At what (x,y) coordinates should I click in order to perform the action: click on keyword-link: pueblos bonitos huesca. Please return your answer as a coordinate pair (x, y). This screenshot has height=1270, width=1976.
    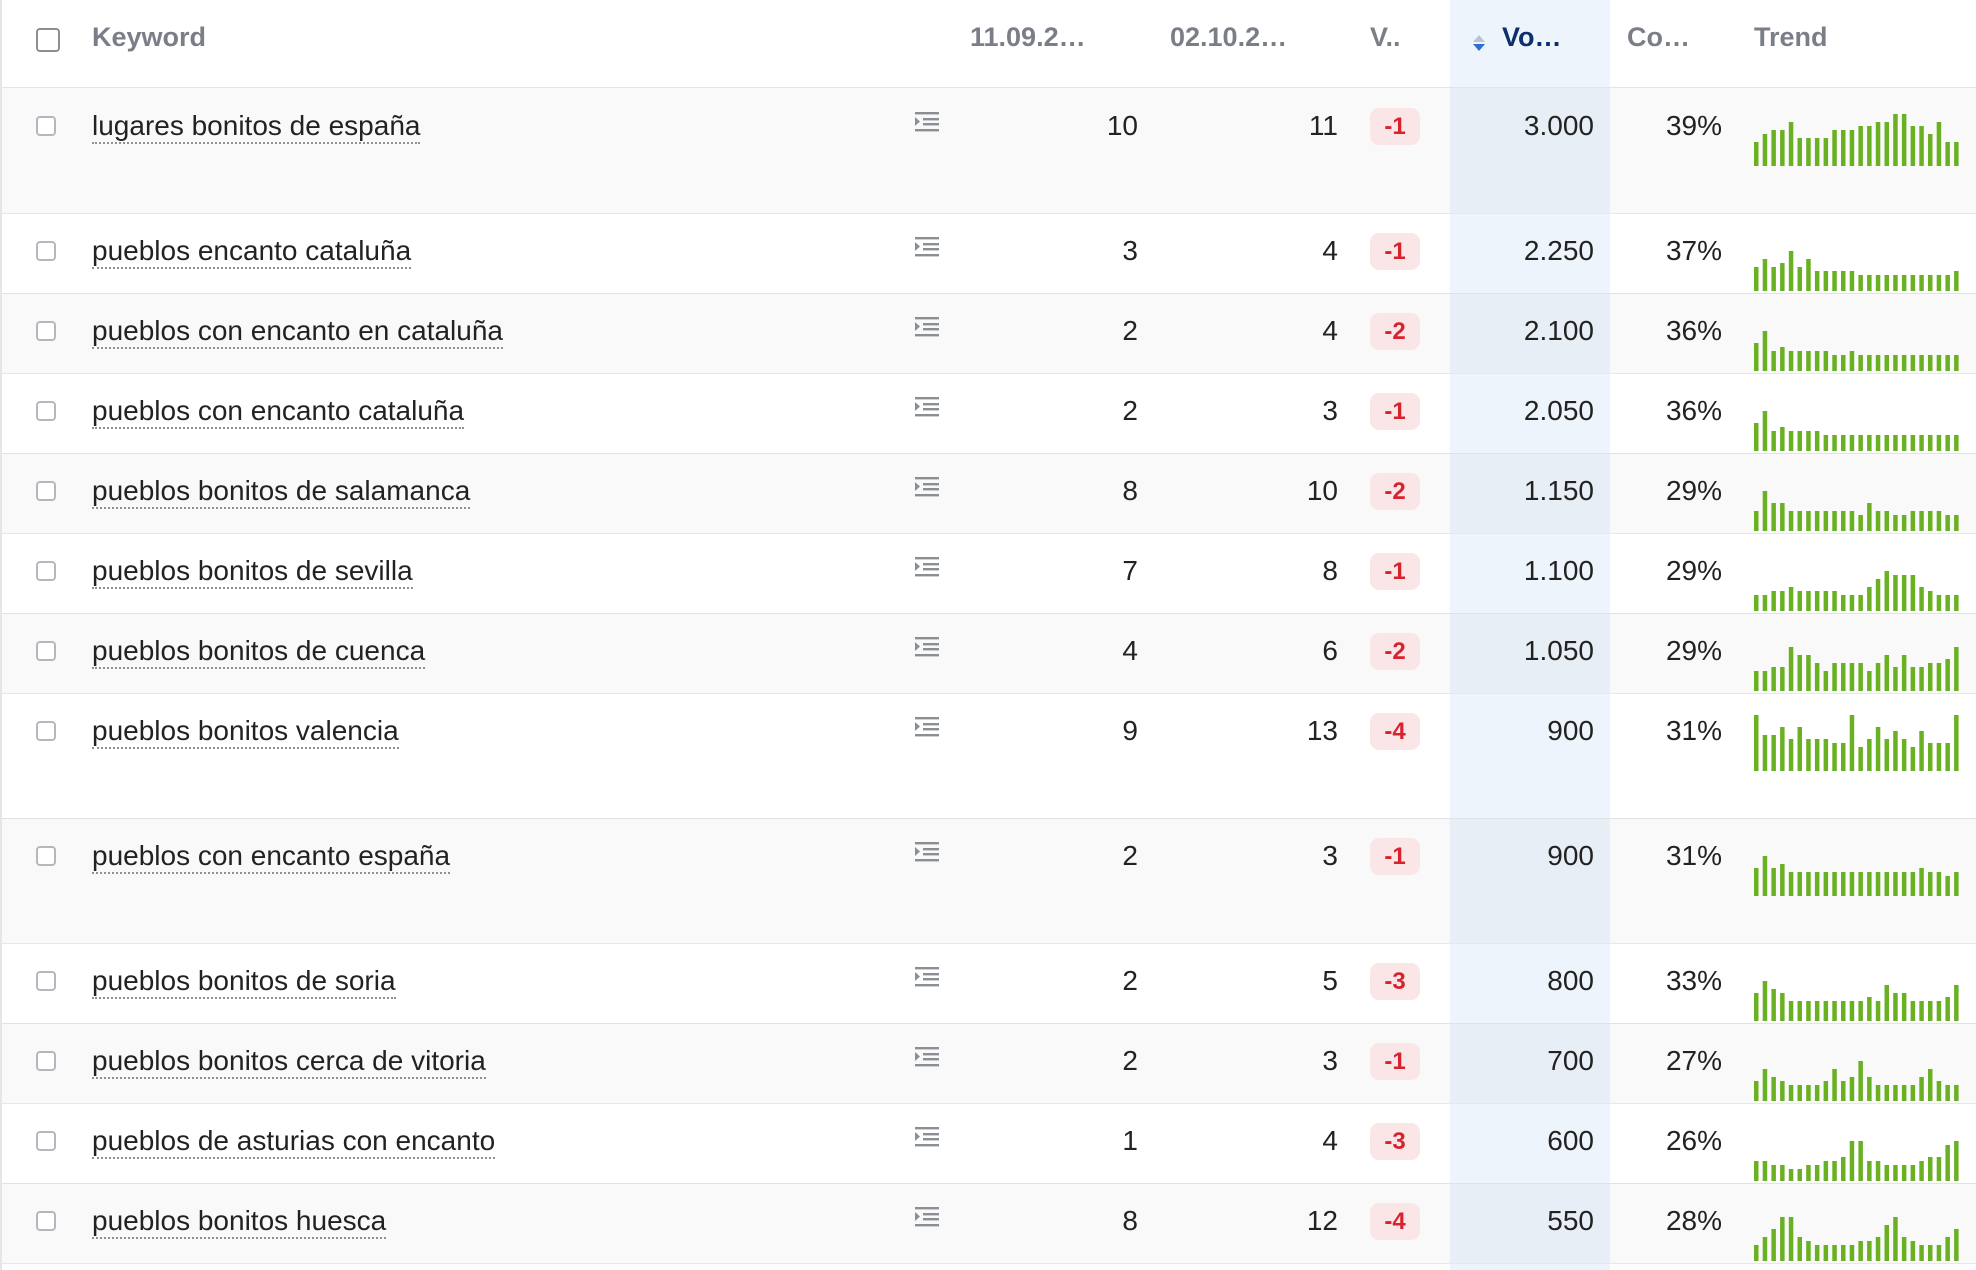
    Looking at the image, I should click on (239, 1222).